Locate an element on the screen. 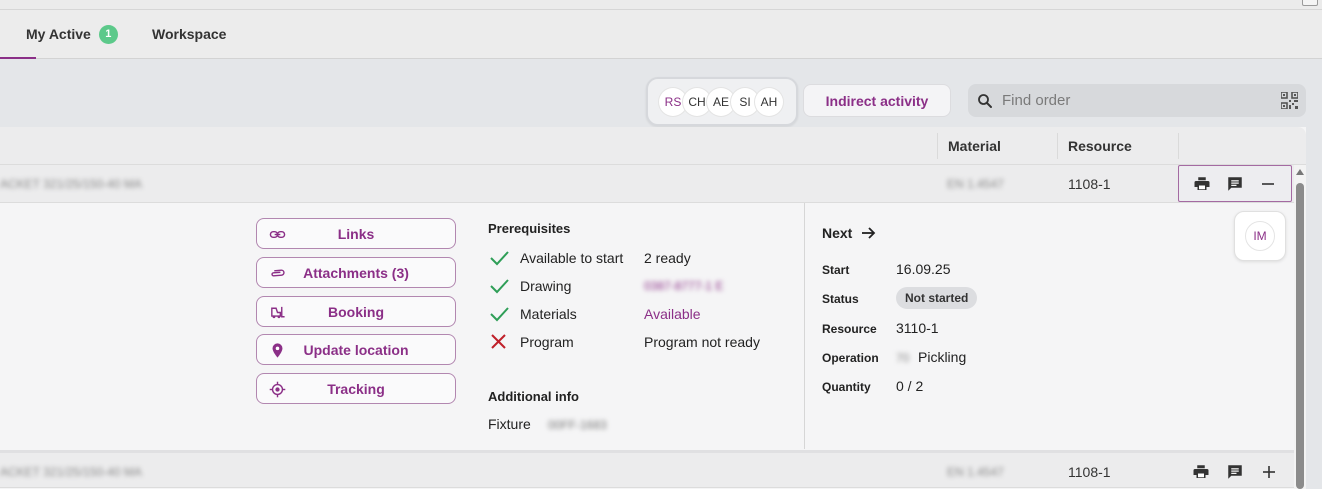  qr-code-icon is located at coordinates (1289, 100).